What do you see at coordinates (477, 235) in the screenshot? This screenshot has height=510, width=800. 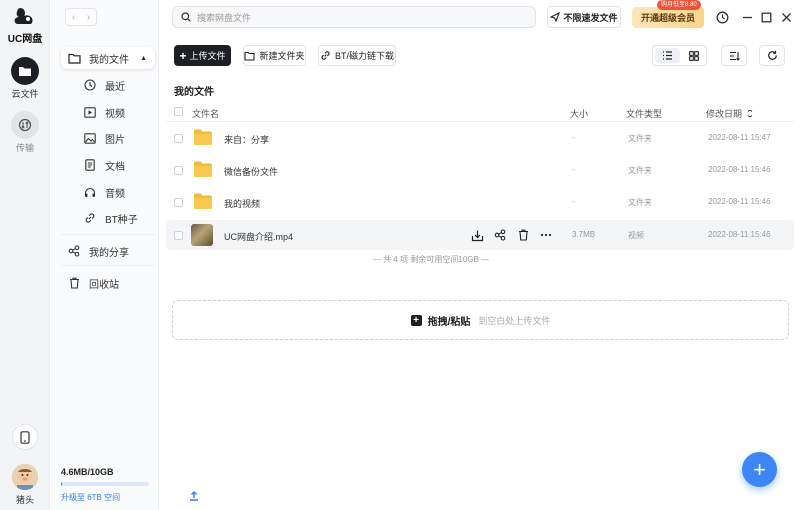 I see `download-icon` at bounding box center [477, 235].